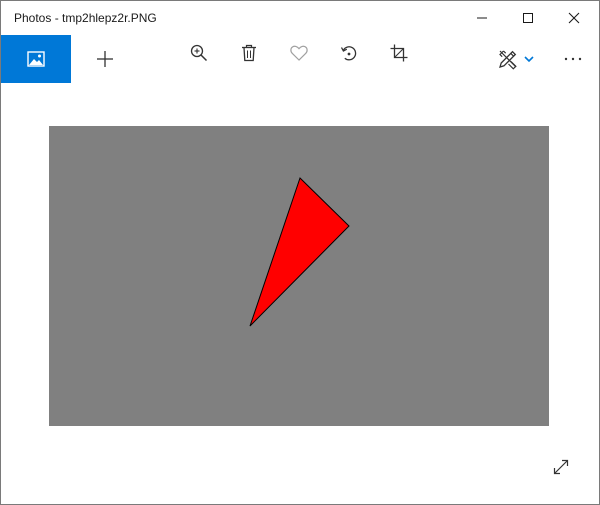 The image size is (600, 505). I want to click on more-icon, so click(573, 59).